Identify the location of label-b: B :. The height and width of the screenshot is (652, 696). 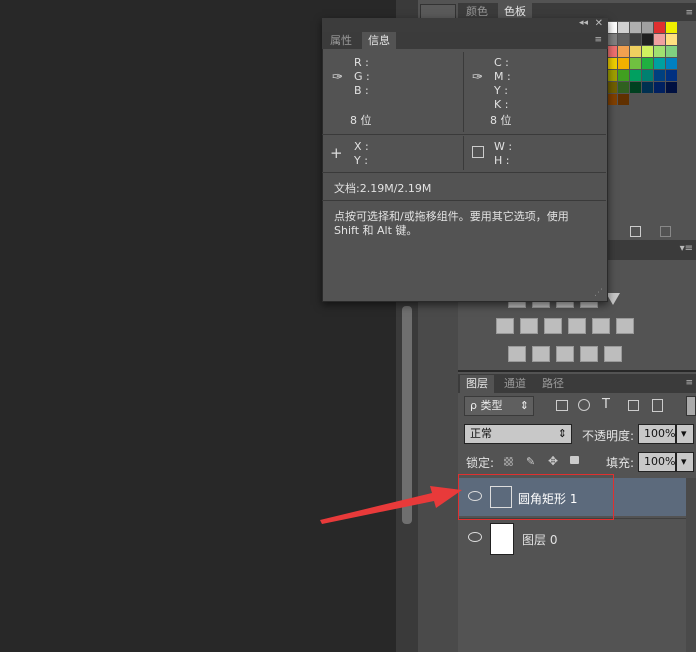
(361, 90).